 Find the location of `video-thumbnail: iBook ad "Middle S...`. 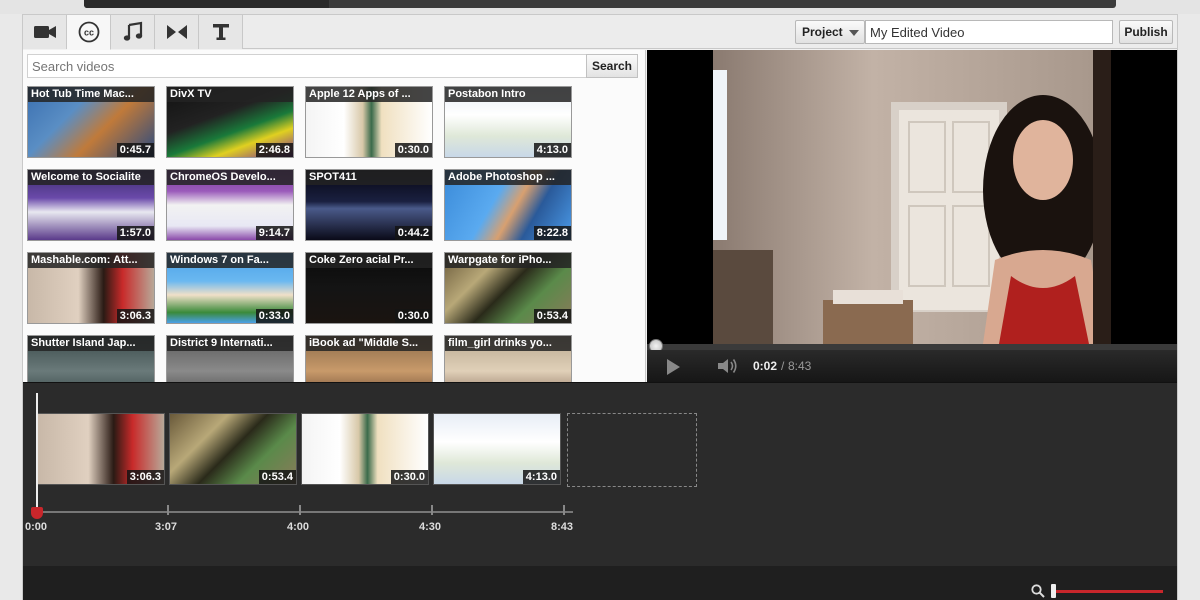

video-thumbnail: iBook ad "Middle S... is located at coordinates (369, 358).